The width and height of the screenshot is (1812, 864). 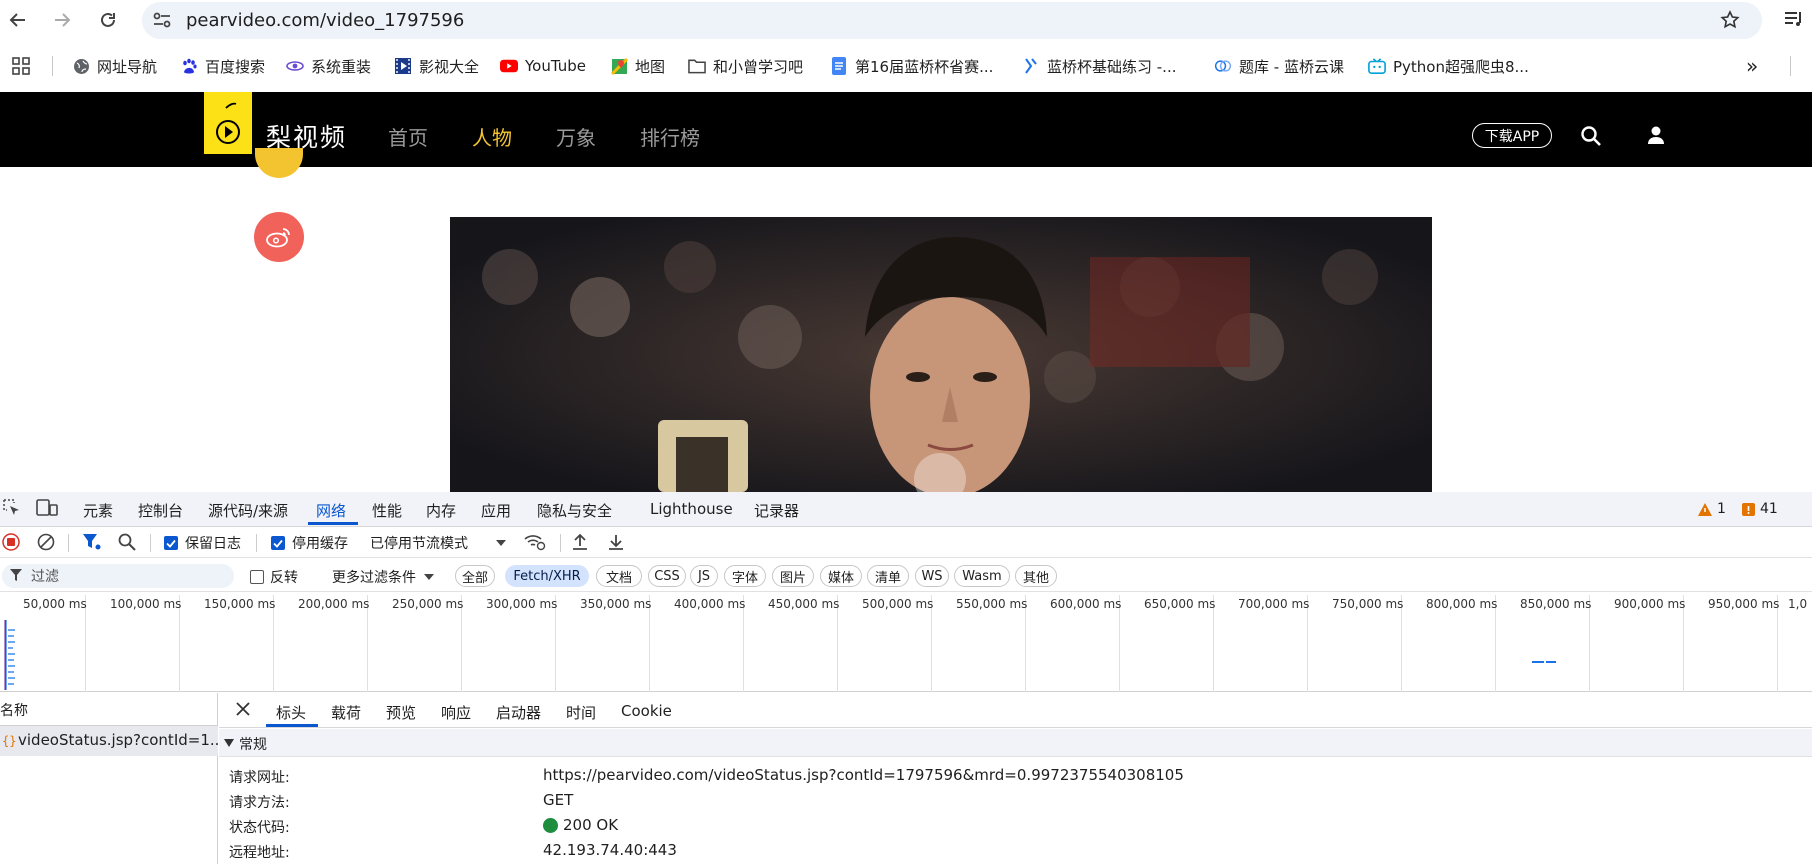 I want to click on filter-chip-font: 字体, so click(x=745, y=576).